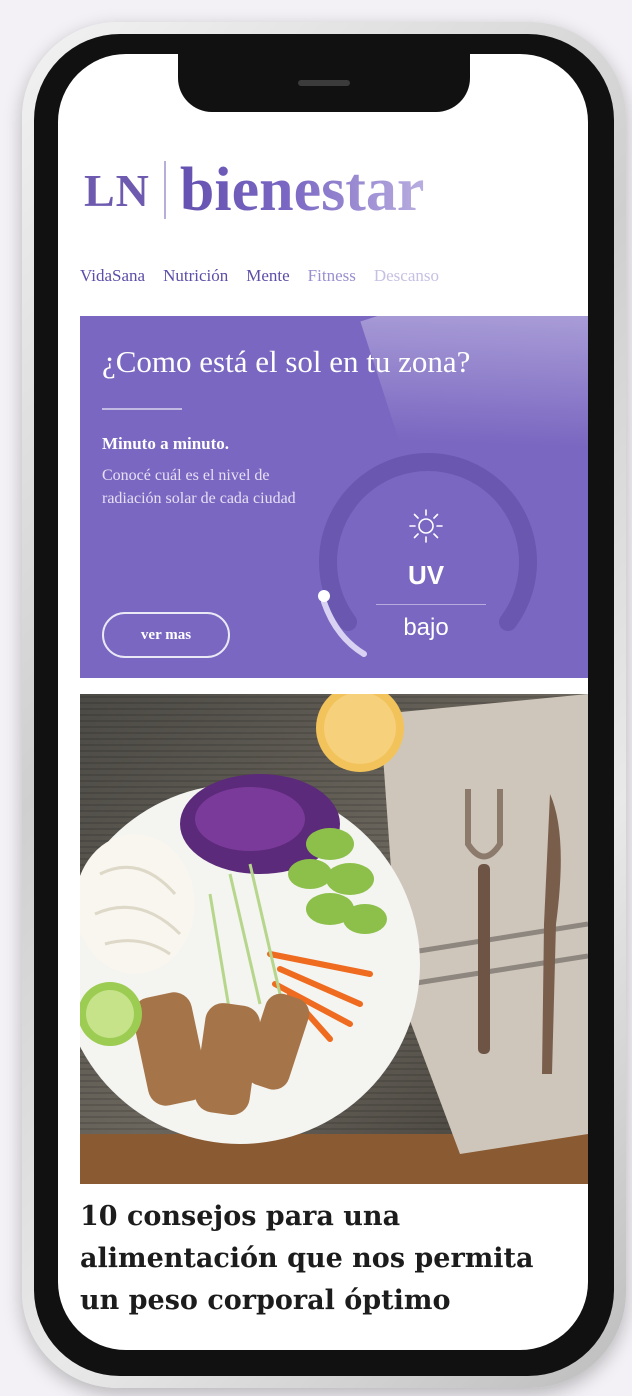  Describe the element at coordinates (166, 635) in the screenshot. I see `ver-mas-button: ver mas` at that location.